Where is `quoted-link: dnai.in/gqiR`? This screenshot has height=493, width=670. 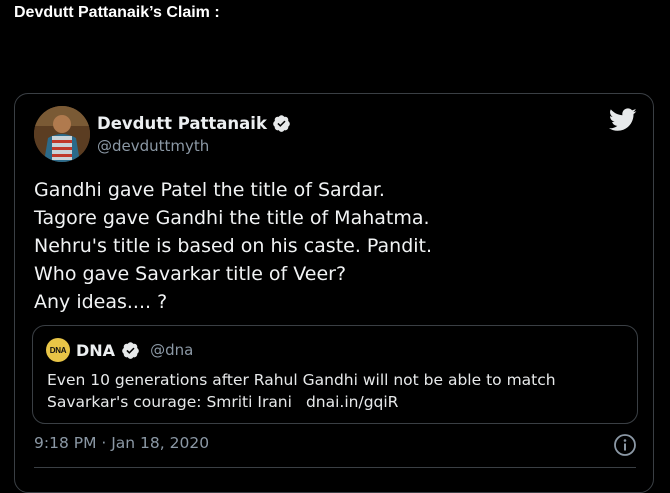 quoted-link: dnai.in/gqiR is located at coordinates (352, 402).